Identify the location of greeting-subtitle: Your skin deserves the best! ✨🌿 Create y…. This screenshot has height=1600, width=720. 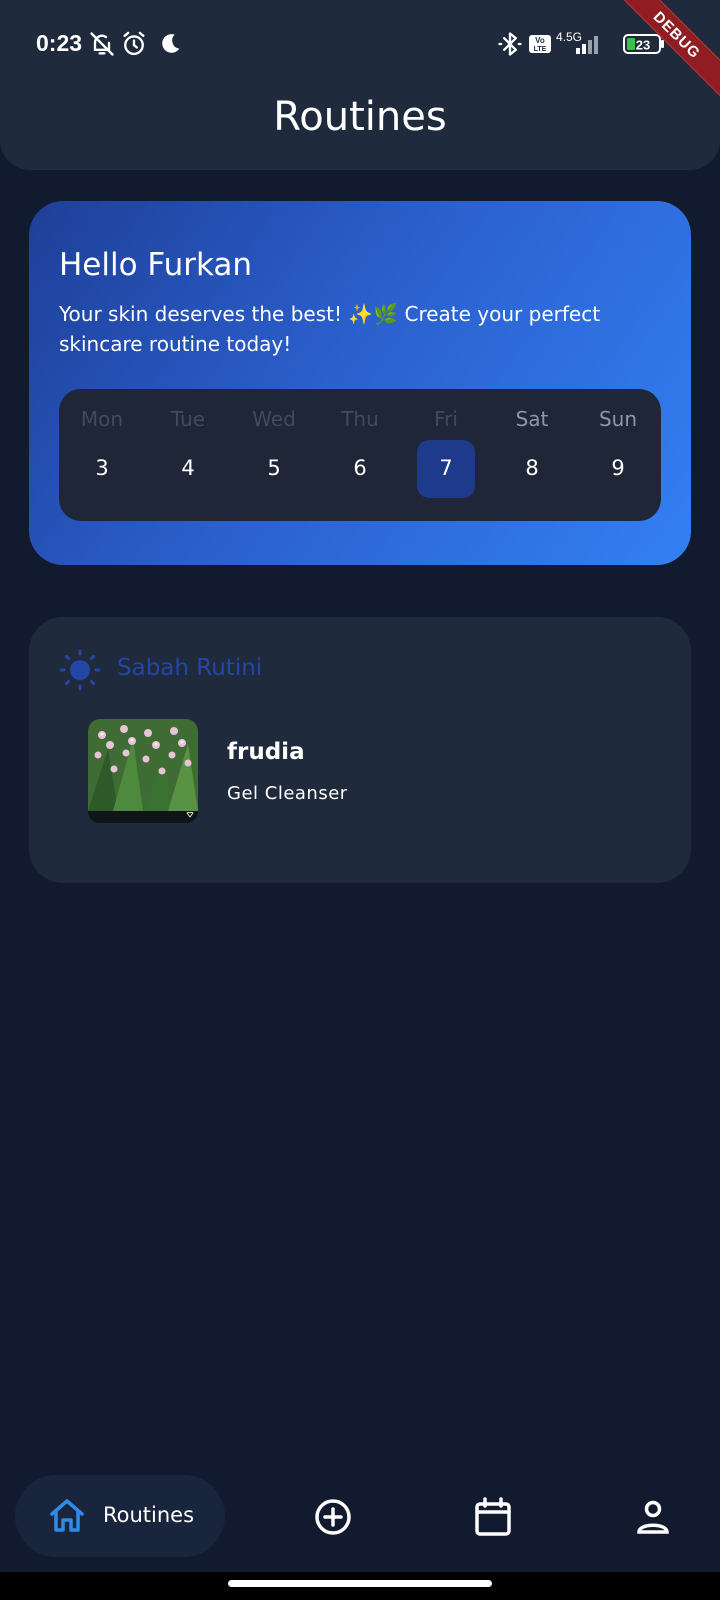
(330, 329).